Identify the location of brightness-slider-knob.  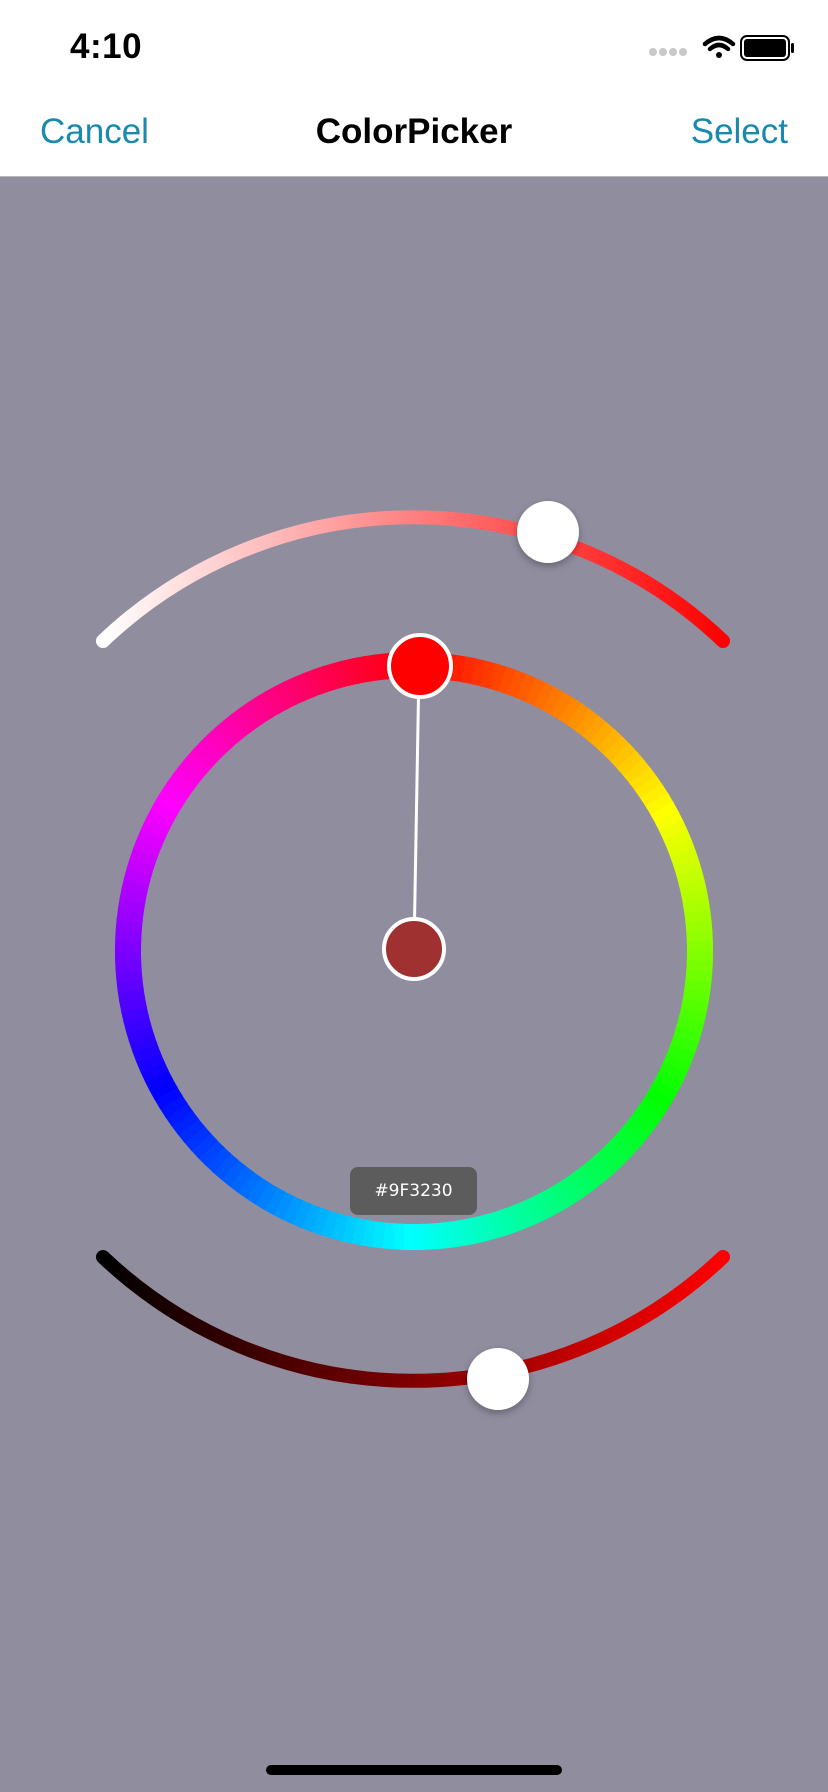
(498, 1379).